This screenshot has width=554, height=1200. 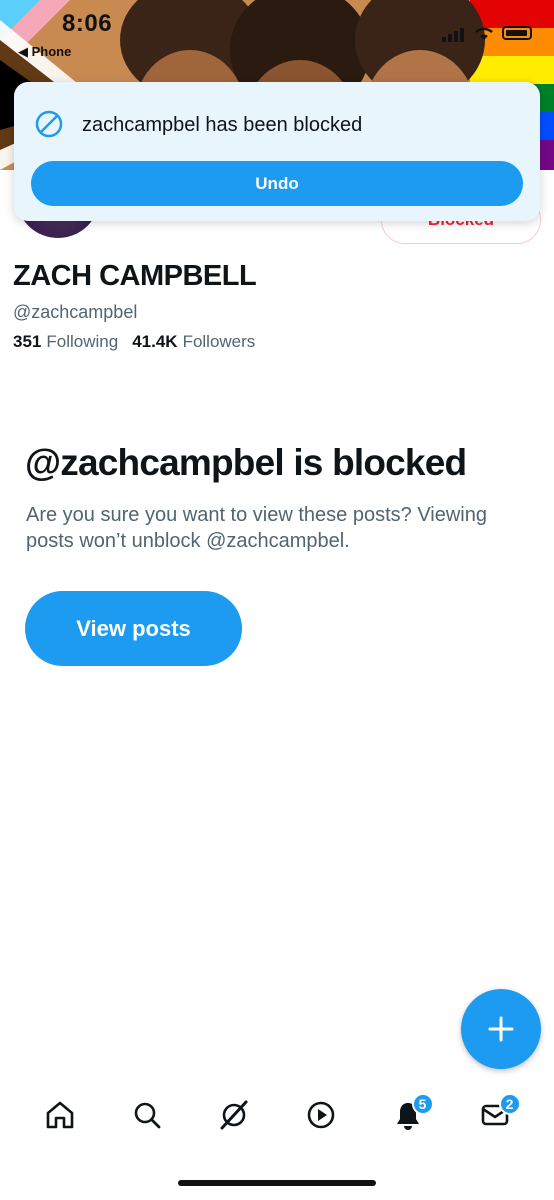 I want to click on nav-messages: 2, so click(x=495, y=1115).